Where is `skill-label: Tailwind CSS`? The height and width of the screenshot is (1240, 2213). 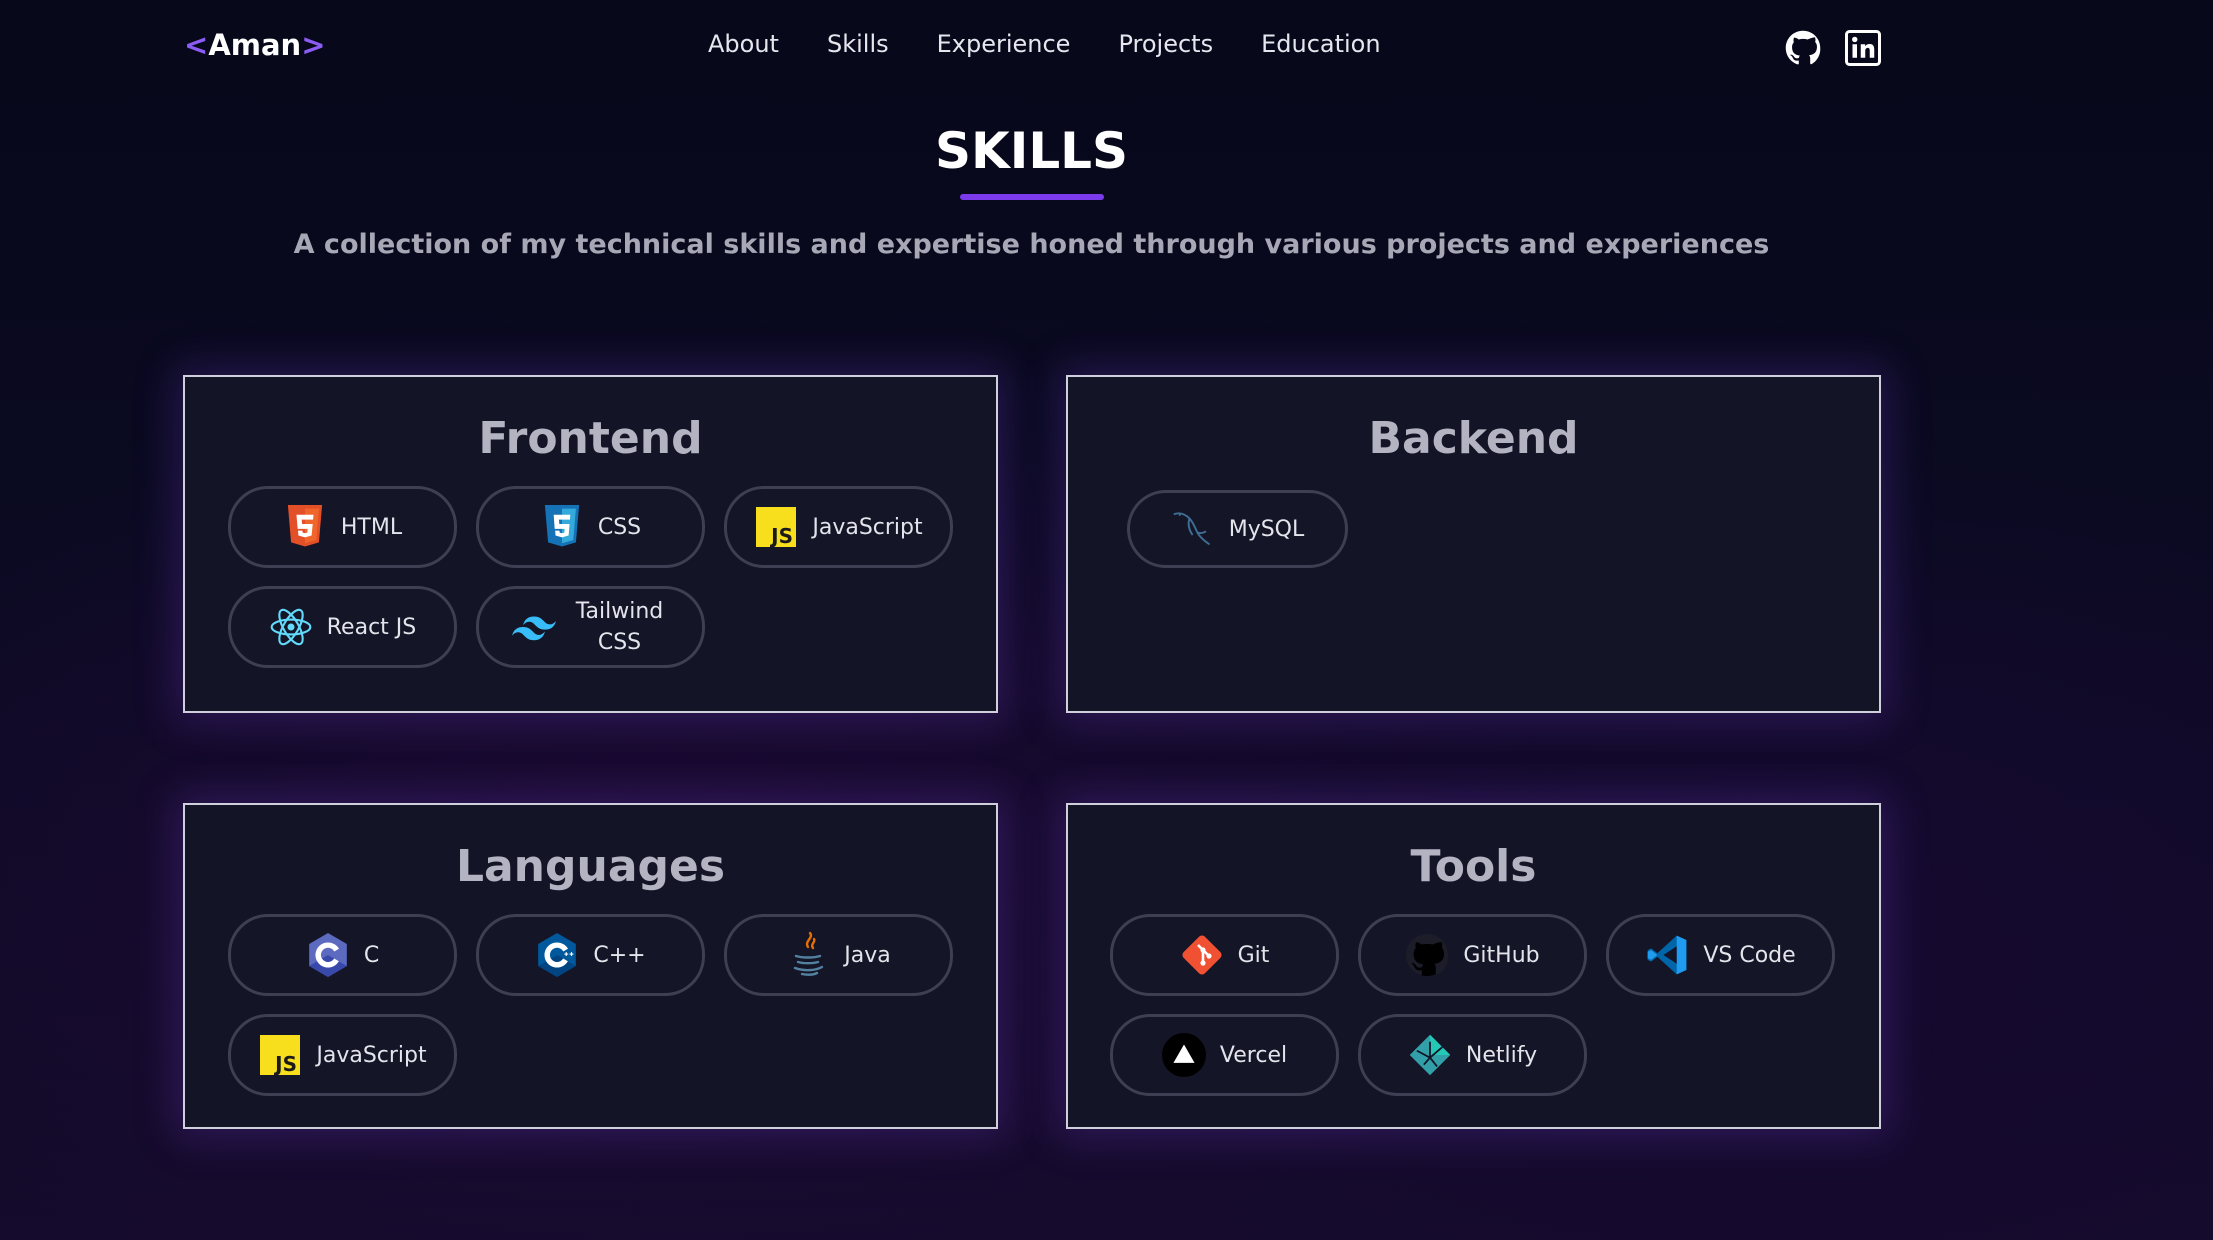
skill-label: Tailwind CSS is located at coordinates (619, 627).